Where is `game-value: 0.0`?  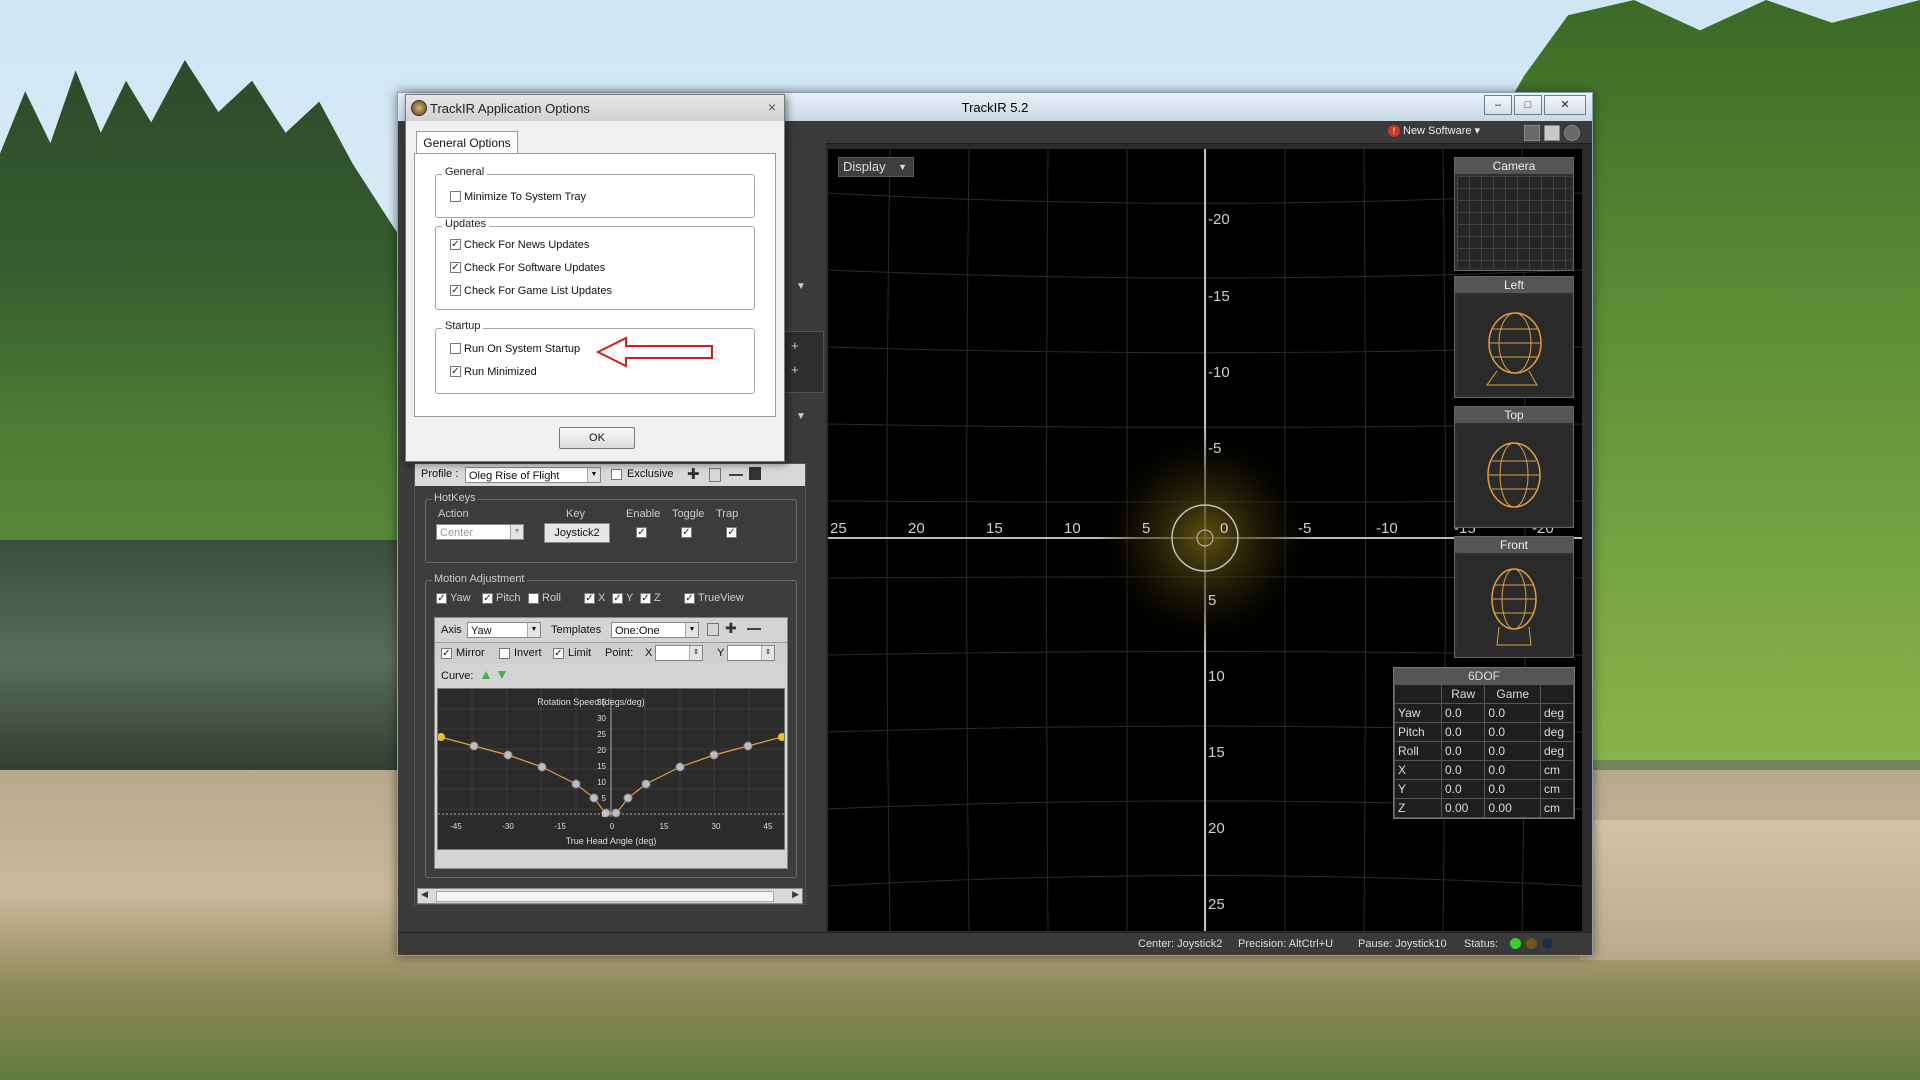 game-value: 0.0 is located at coordinates (1512, 751).